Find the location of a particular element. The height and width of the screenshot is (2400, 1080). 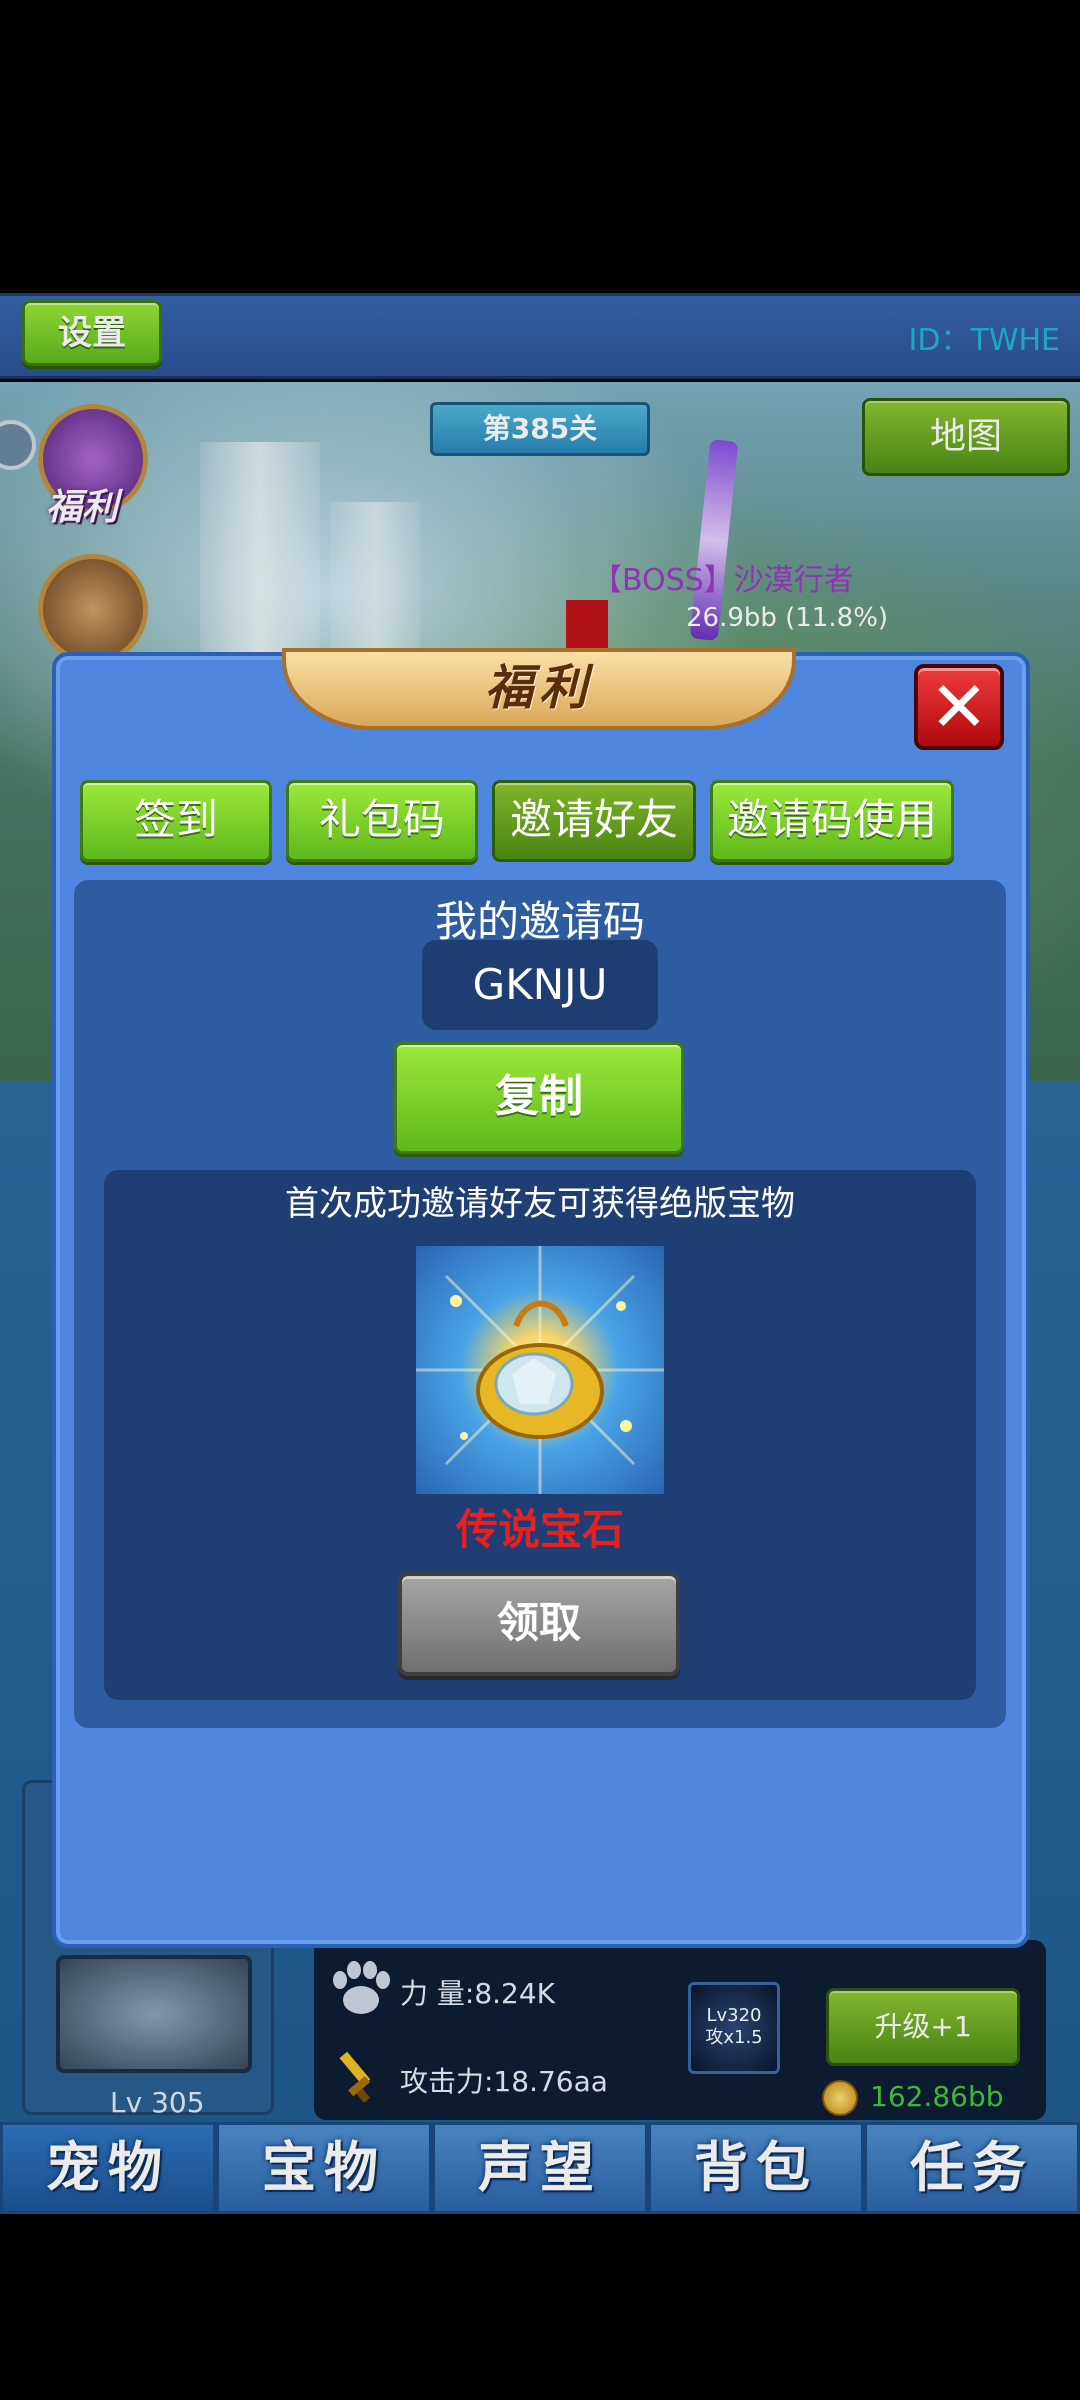

dialog-title: 福利 is located at coordinates (538, 688).